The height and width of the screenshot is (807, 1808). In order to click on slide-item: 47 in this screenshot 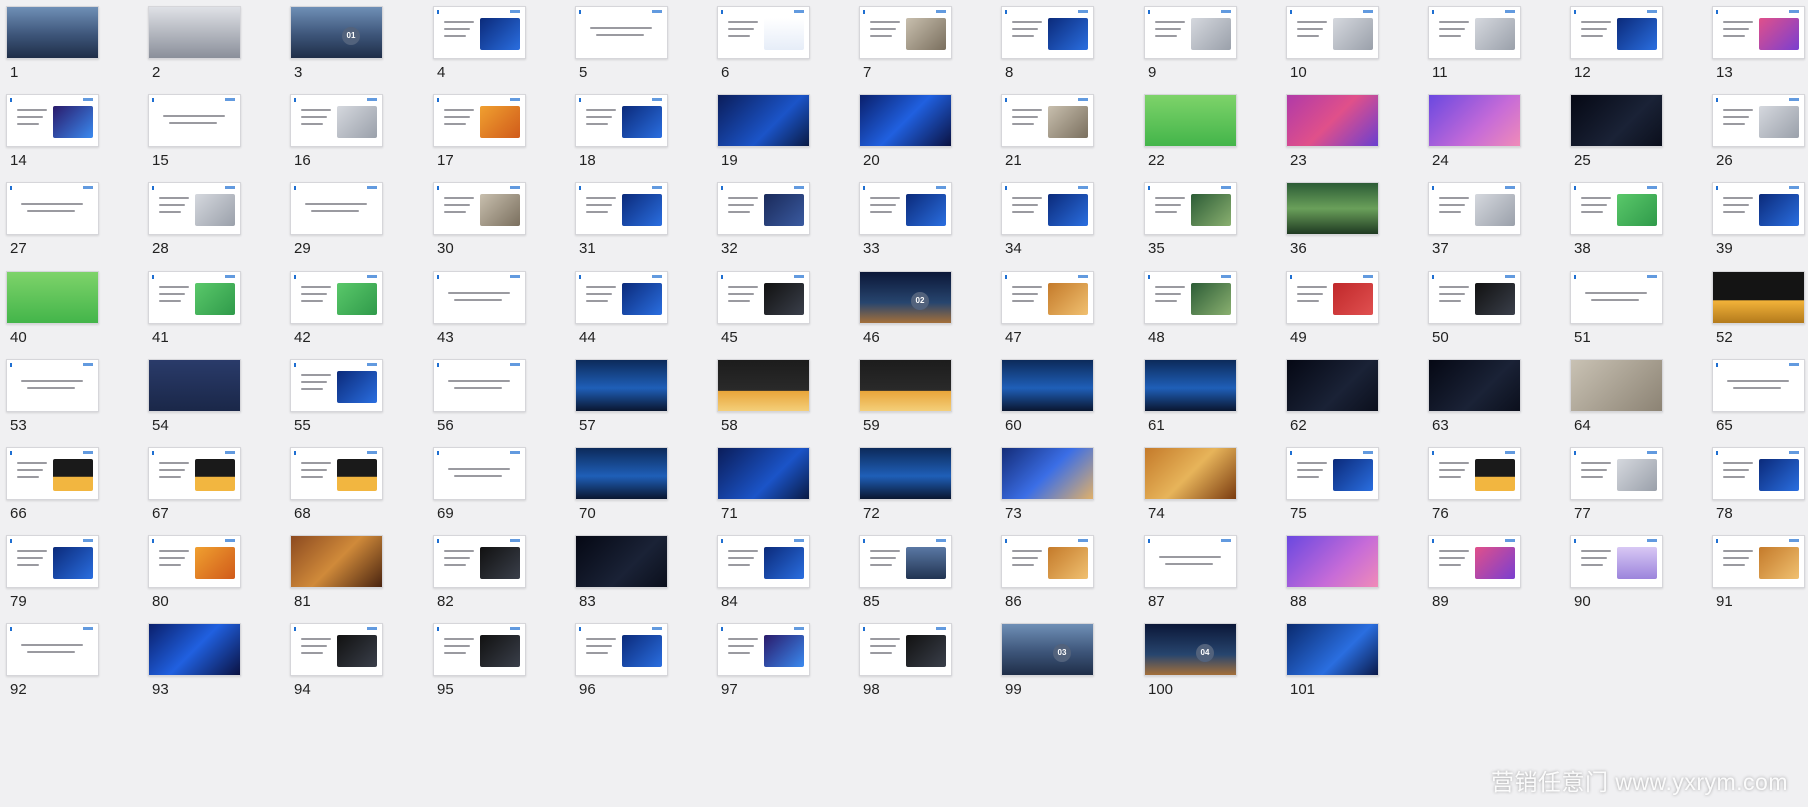, I will do `click(1066, 310)`.